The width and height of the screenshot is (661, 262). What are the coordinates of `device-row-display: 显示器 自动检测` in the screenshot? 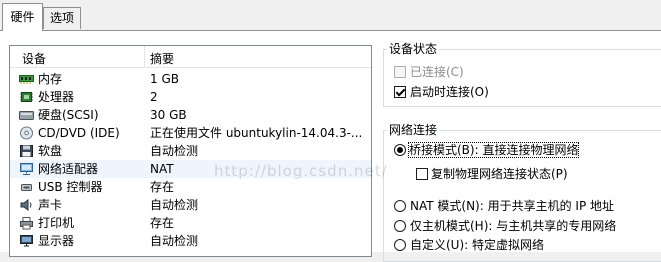 It's located at (190, 241).